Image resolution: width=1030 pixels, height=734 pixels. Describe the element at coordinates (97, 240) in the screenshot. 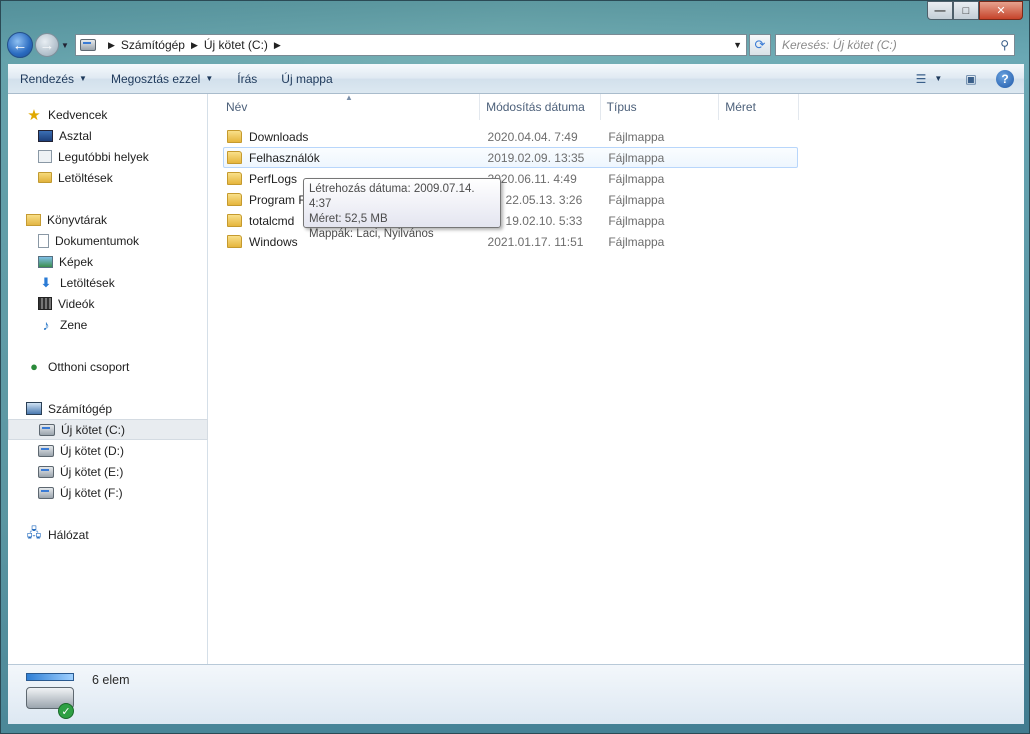

I see `sidebar-item-label: Dokumentumok` at that location.